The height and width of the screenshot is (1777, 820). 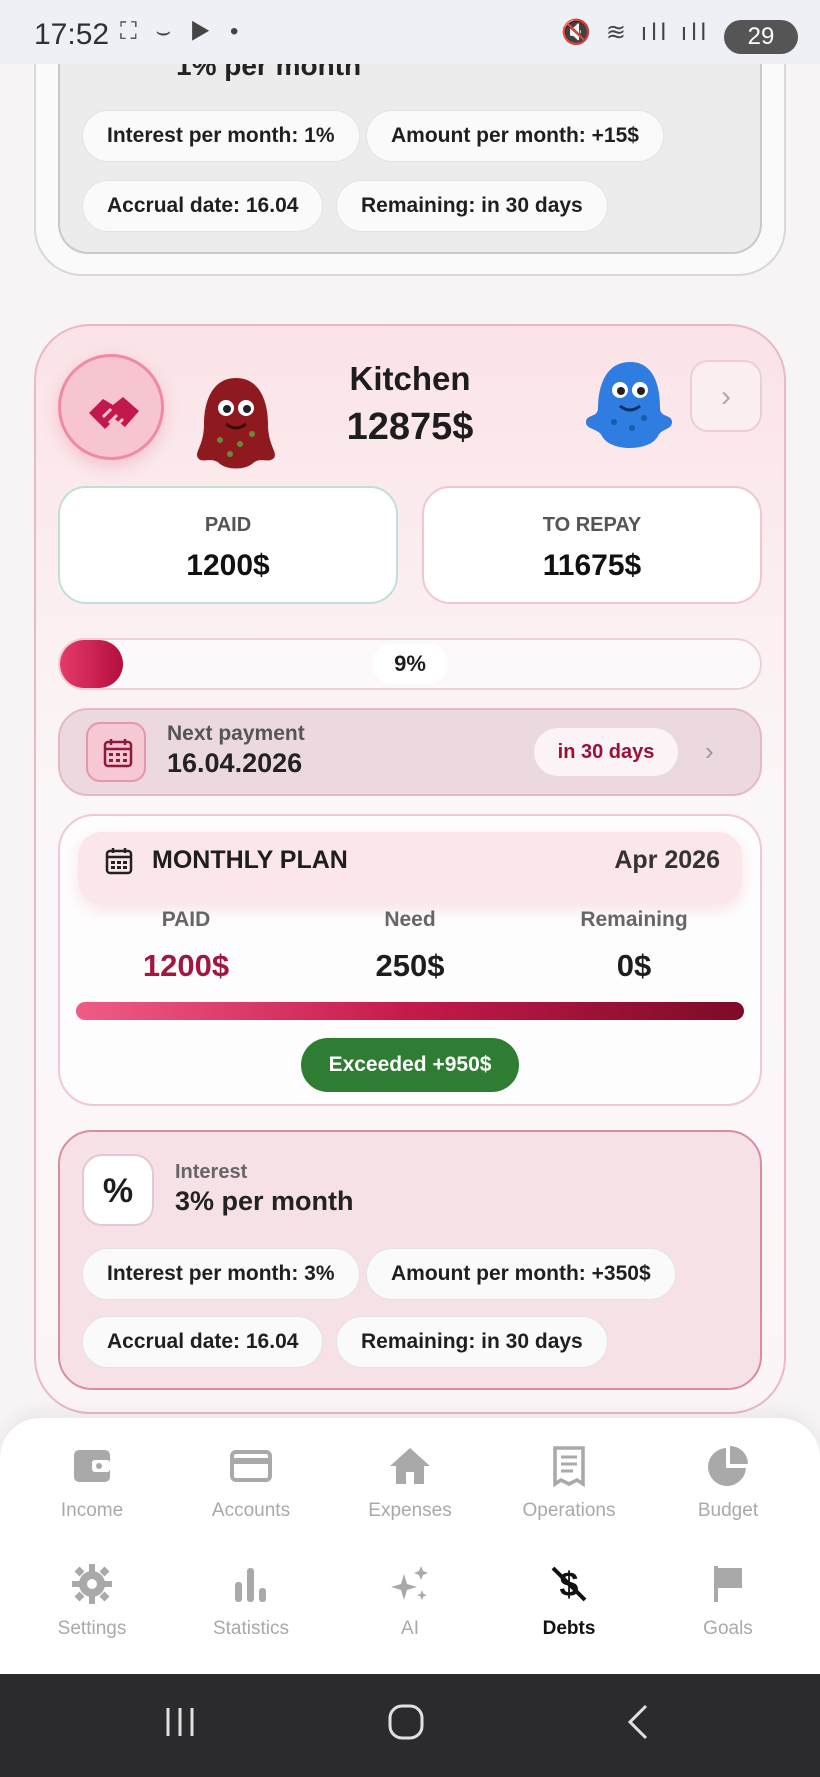 I want to click on chip-interest-per-month: Interest per month: 1%, so click(x=221, y=136).